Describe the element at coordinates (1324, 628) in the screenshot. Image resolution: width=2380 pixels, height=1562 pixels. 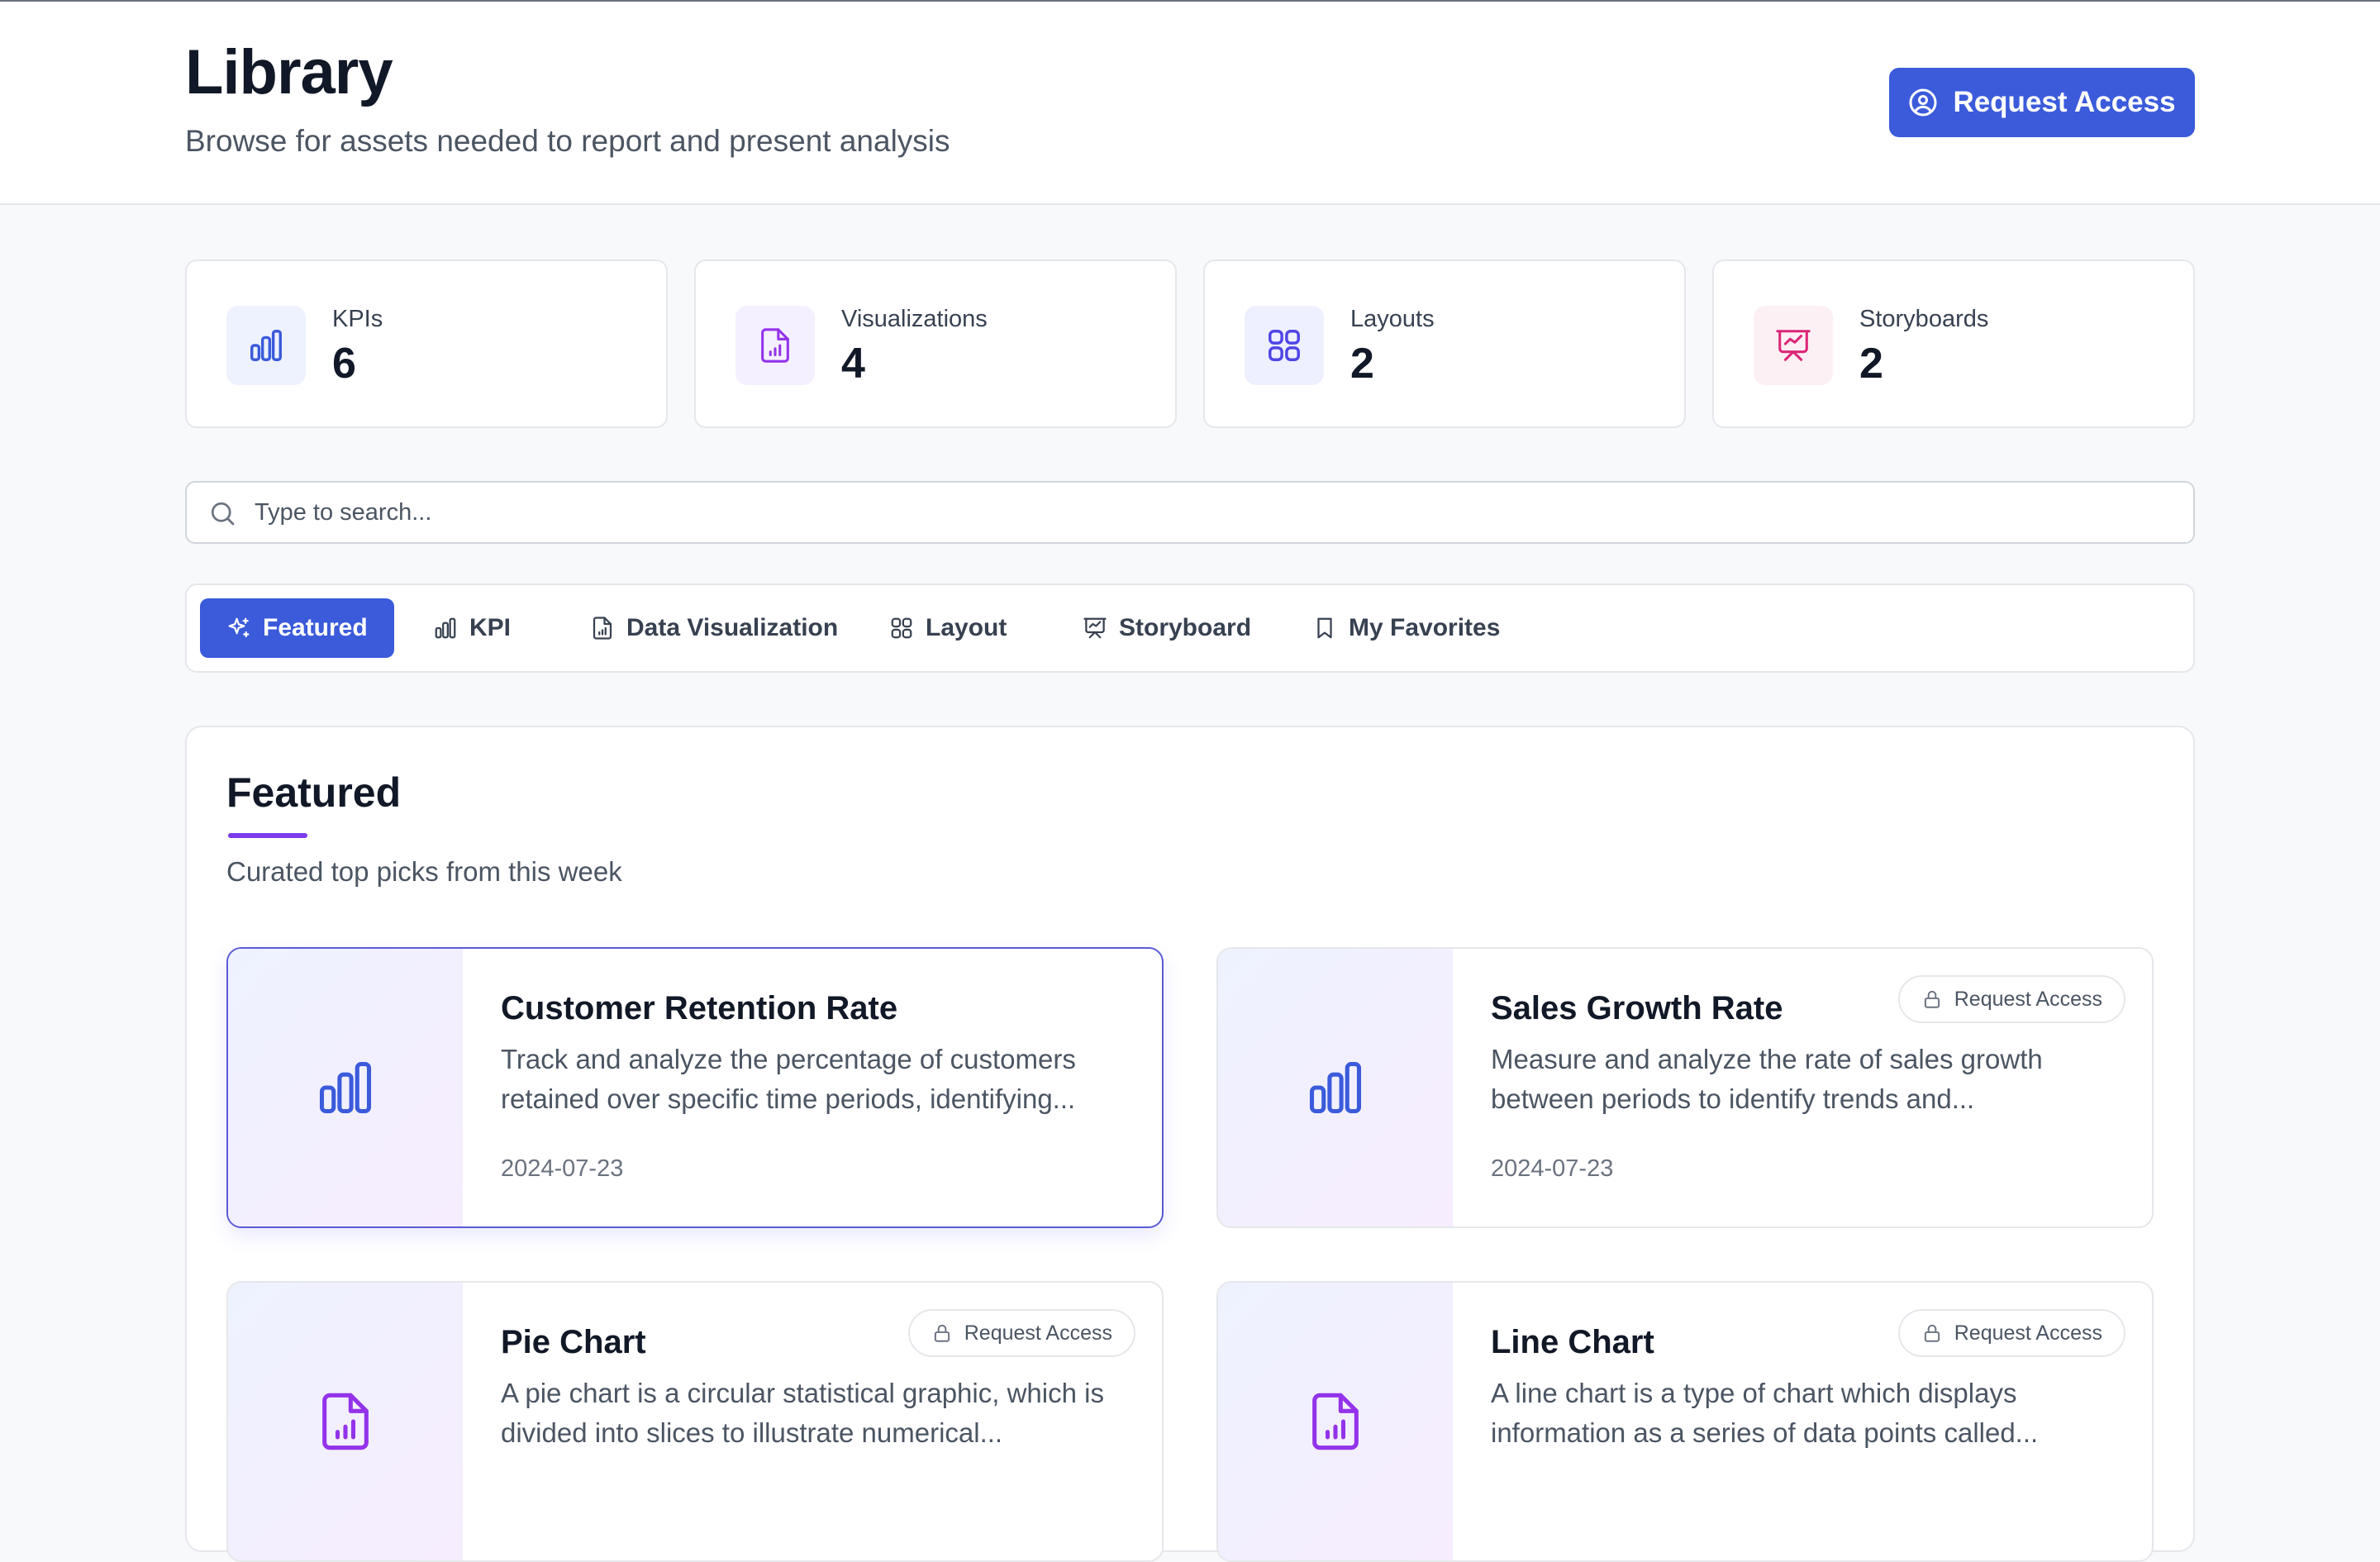
I see `bookmark-icon` at that location.